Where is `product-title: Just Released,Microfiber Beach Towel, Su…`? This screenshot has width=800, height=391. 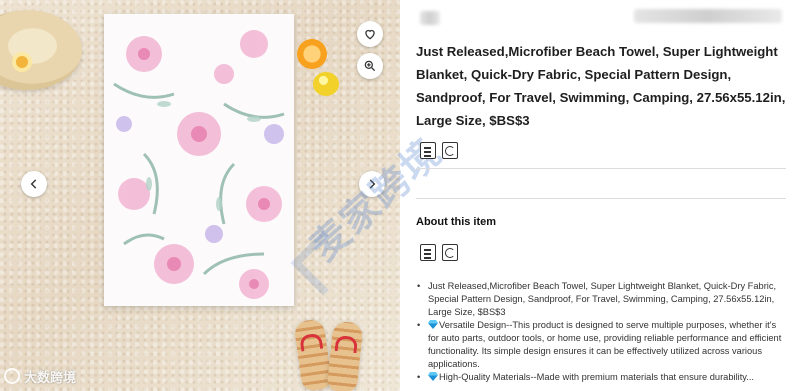 product-title: Just Released,Microfiber Beach Towel, Su… is located at coordinates (601, 86).